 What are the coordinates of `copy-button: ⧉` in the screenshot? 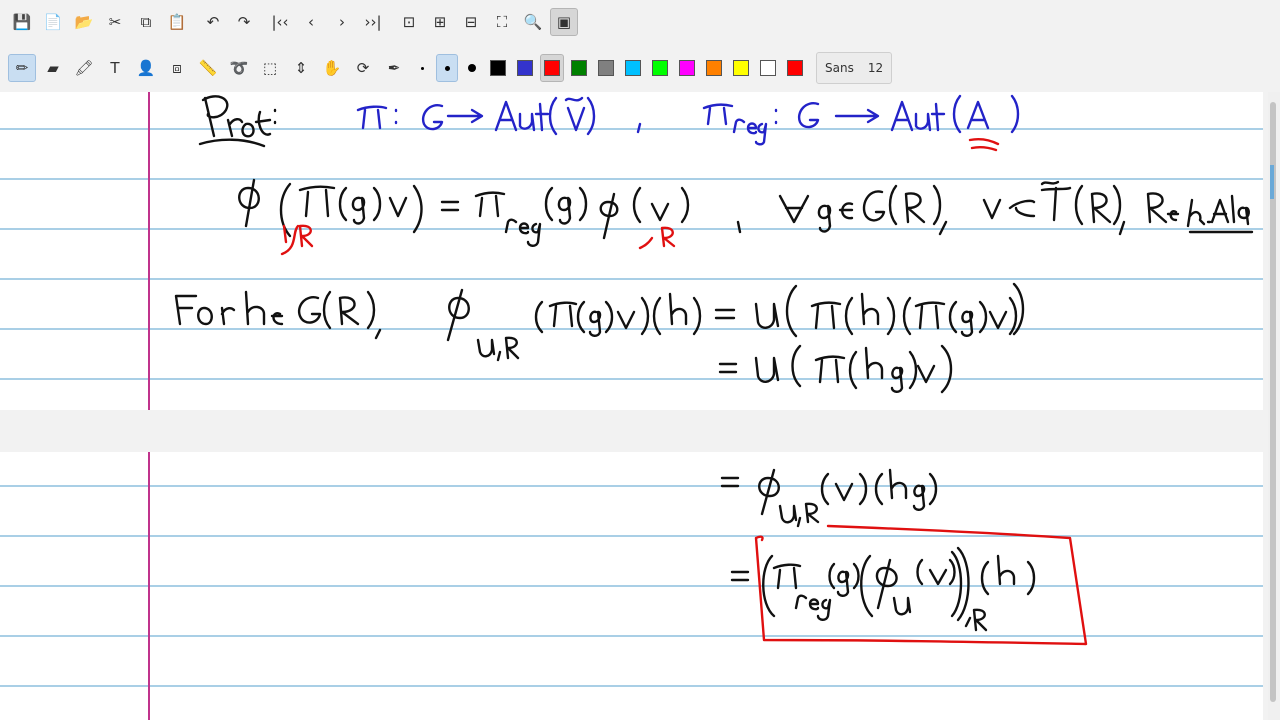 It's located at (146, 22).